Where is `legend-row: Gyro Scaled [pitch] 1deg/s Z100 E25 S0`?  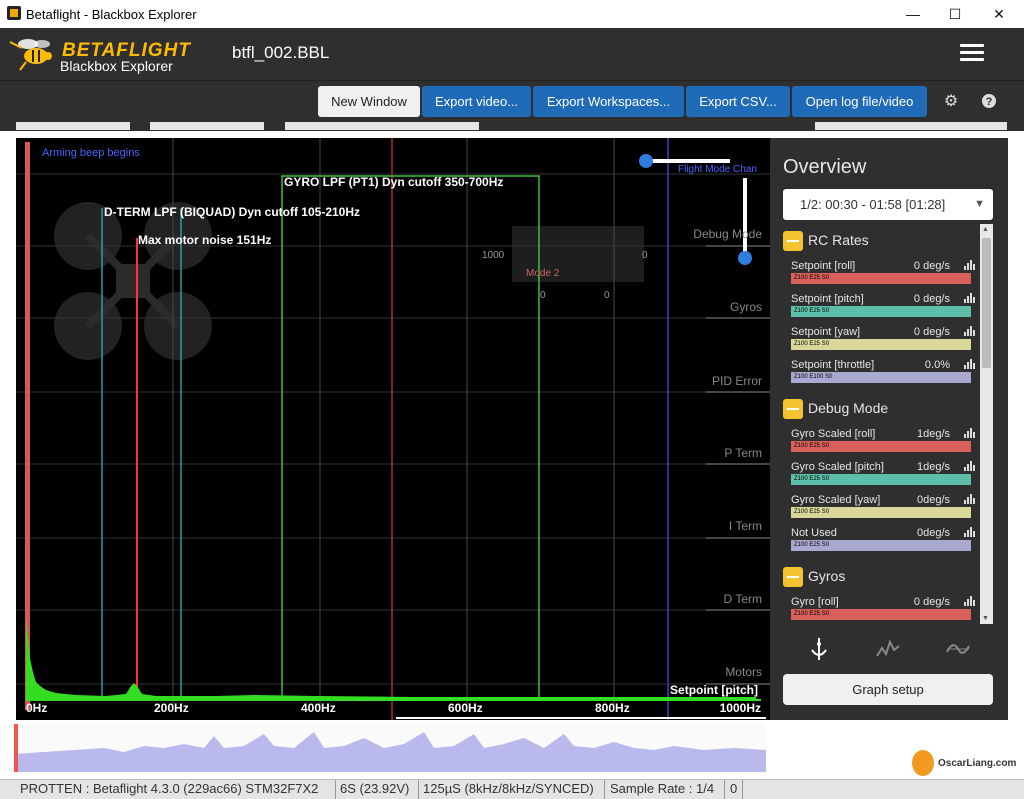
legend-row: Gyro Scaled [pitch] 1deg/s Z100 E25 S0 is located at coordinates (883, 476).